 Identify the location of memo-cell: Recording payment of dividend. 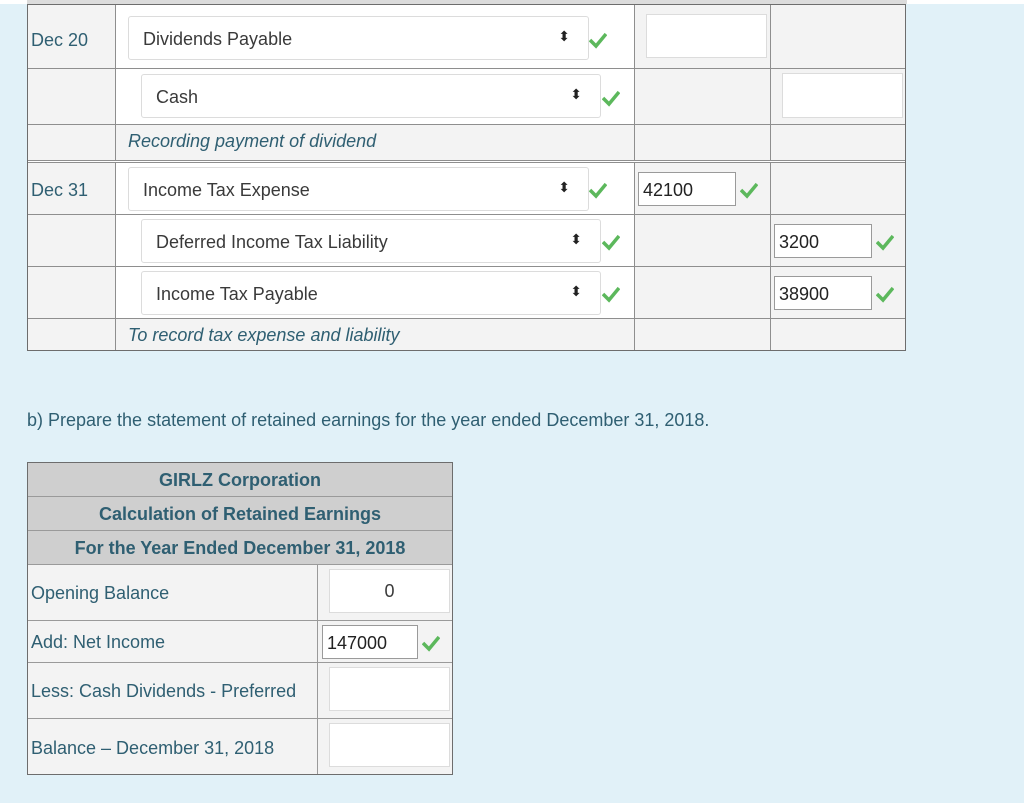
(375, 142).